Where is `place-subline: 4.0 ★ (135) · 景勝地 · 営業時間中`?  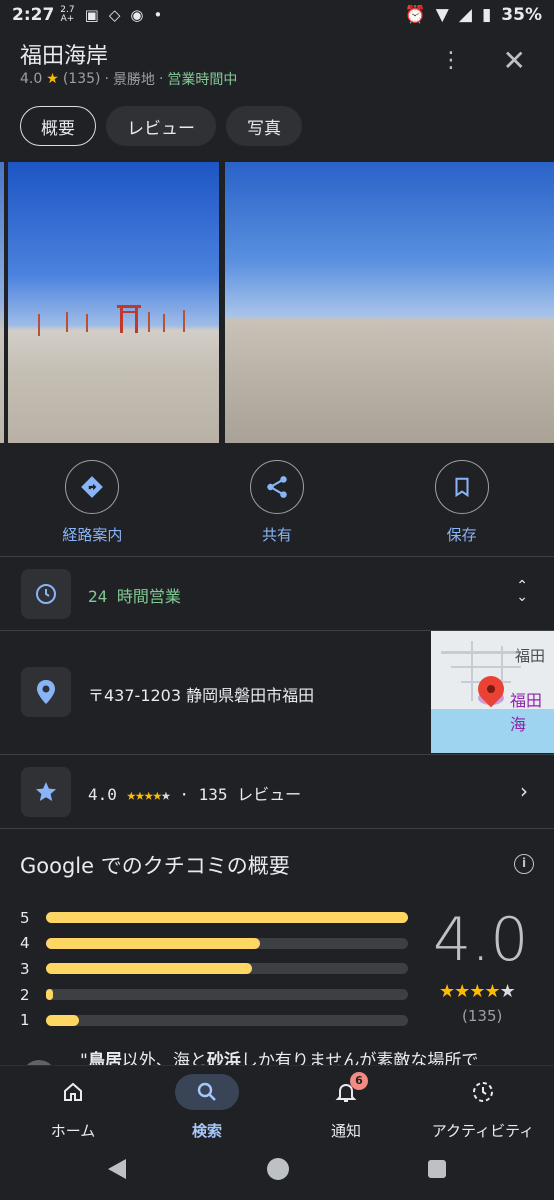
place-subline: 4.0 ★ (135) · 景勝地 · 営業時間中 is located at coordinates (128, 79).